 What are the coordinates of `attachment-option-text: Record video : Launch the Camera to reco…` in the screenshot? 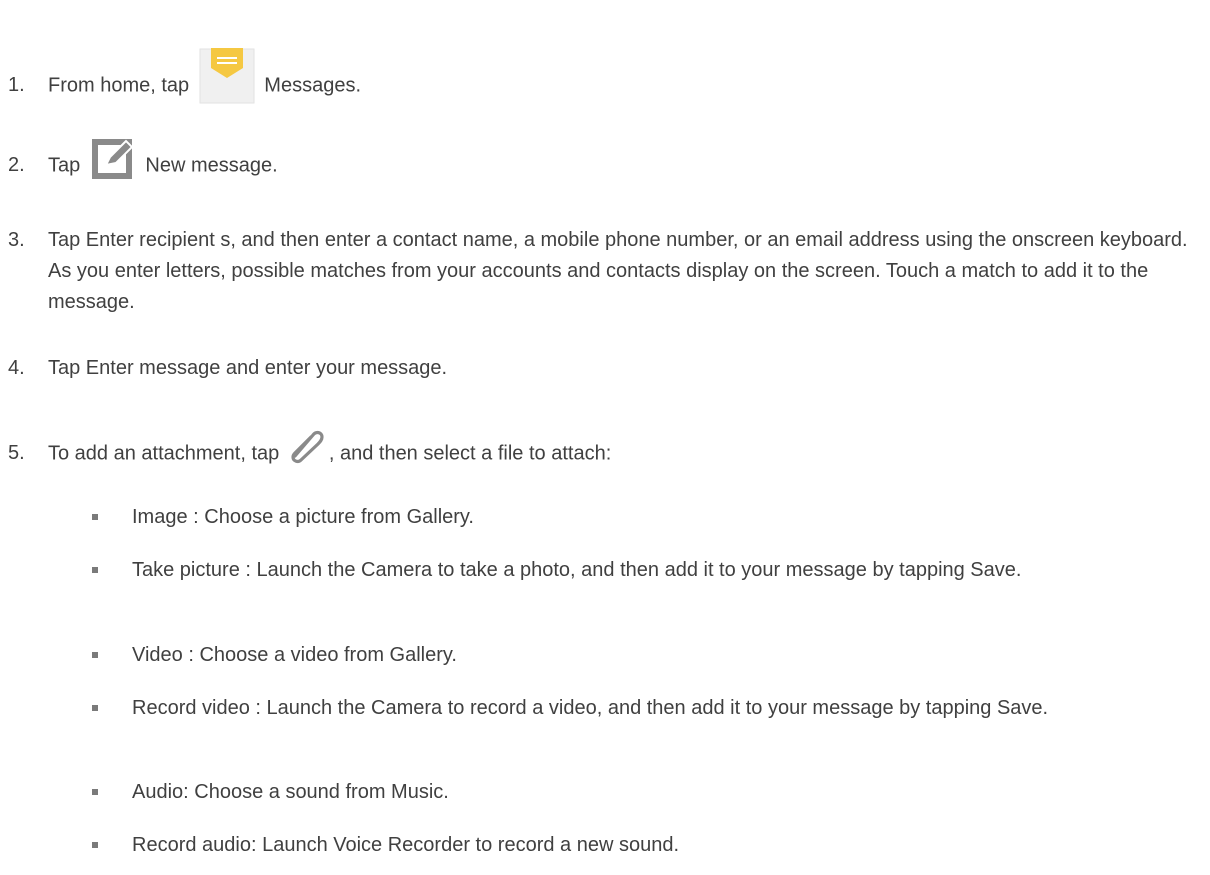 It's located at (590, 708).